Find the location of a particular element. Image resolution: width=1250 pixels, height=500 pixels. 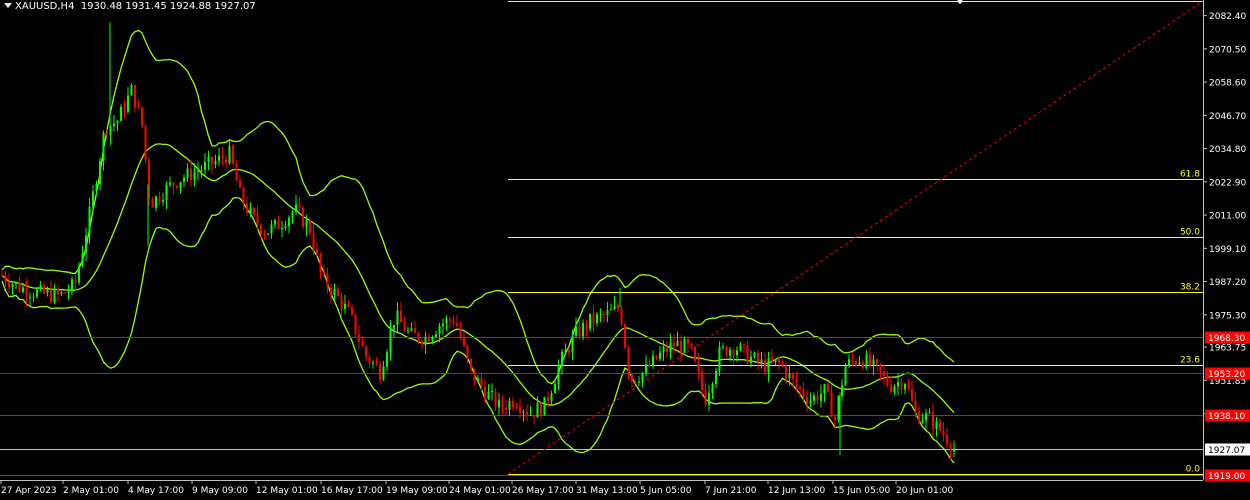

price-tick-label: 1987.20 is located at coordinates (1227, 283).